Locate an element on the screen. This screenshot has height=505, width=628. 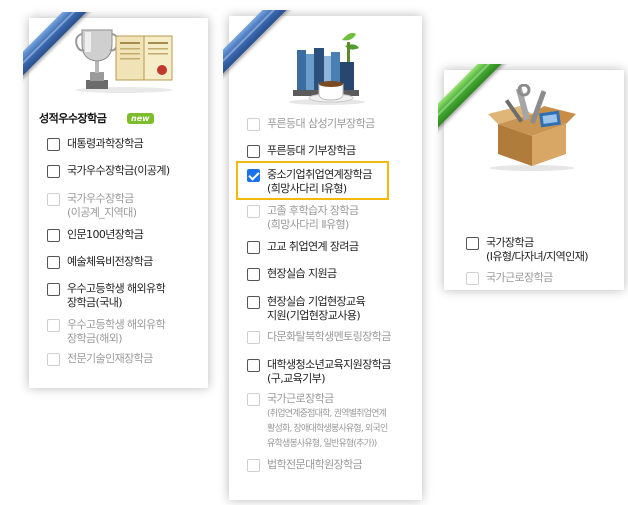
checkbox-item: 법학전문대학원장학금 is located at coordinates (305, 465).